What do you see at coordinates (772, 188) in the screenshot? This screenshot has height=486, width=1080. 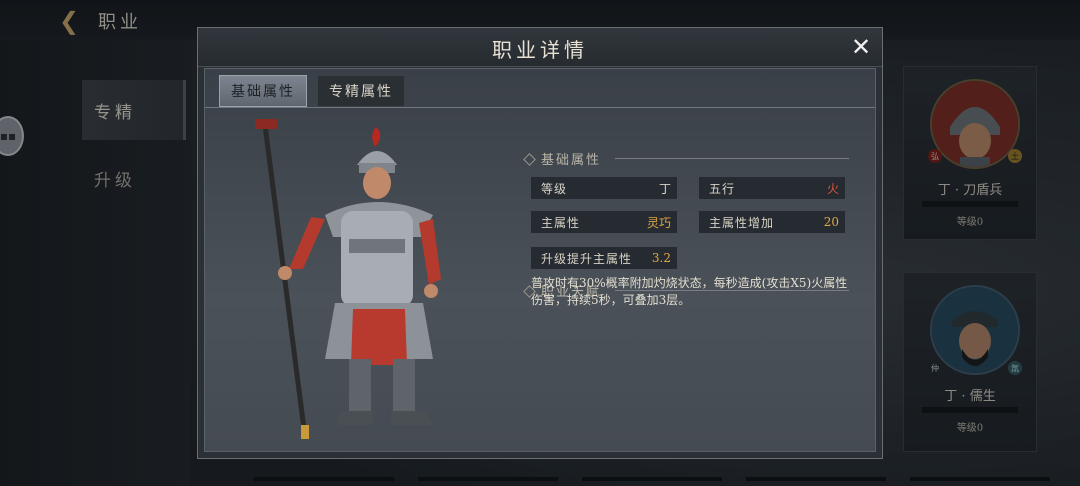 I see `attr-five-elements: 五行 火` at bounding box center [772, 188].